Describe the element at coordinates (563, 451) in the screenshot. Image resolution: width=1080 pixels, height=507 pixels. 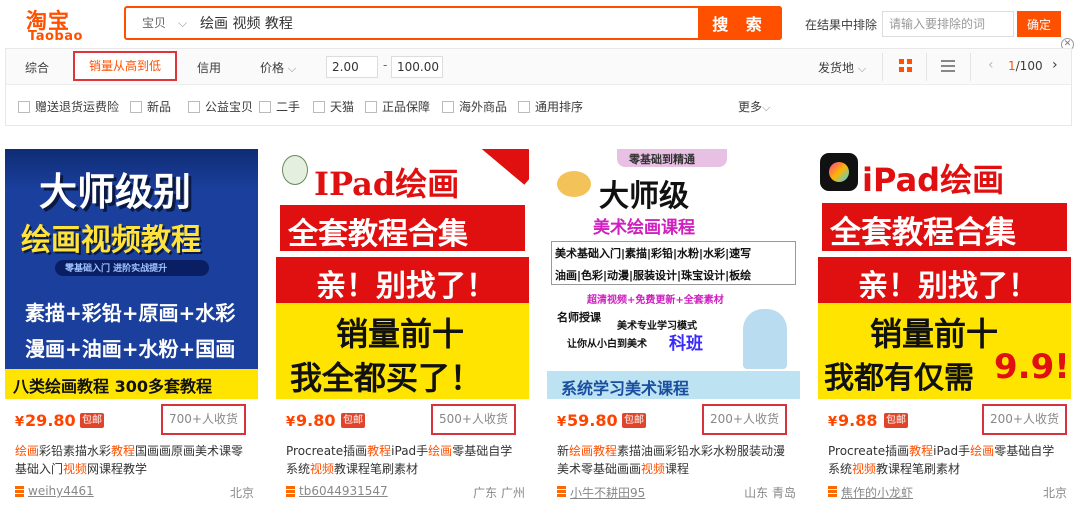
I see `title-text: 新` at that location.